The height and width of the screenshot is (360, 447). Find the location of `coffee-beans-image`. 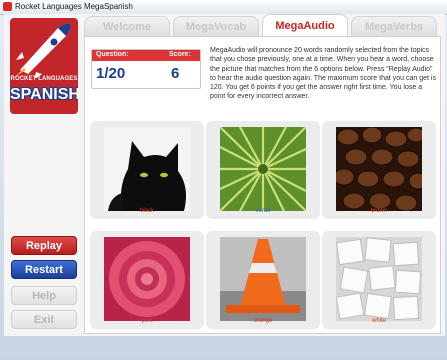

coffee-beans-image is located at coordinates (379, 169).